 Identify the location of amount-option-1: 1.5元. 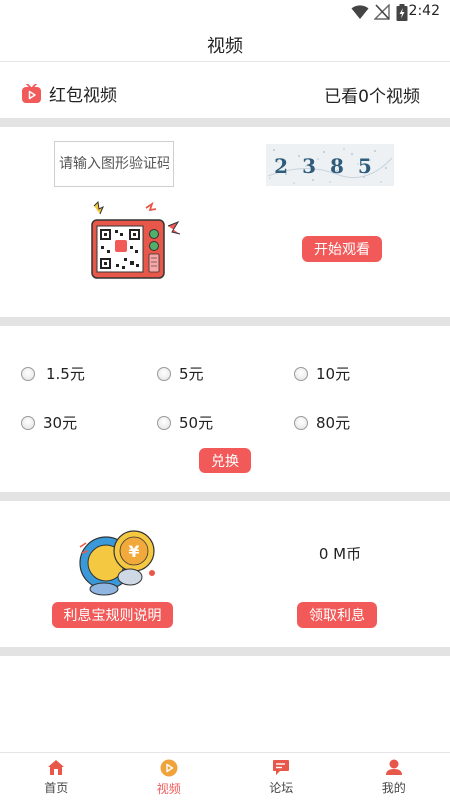
(53, 373).